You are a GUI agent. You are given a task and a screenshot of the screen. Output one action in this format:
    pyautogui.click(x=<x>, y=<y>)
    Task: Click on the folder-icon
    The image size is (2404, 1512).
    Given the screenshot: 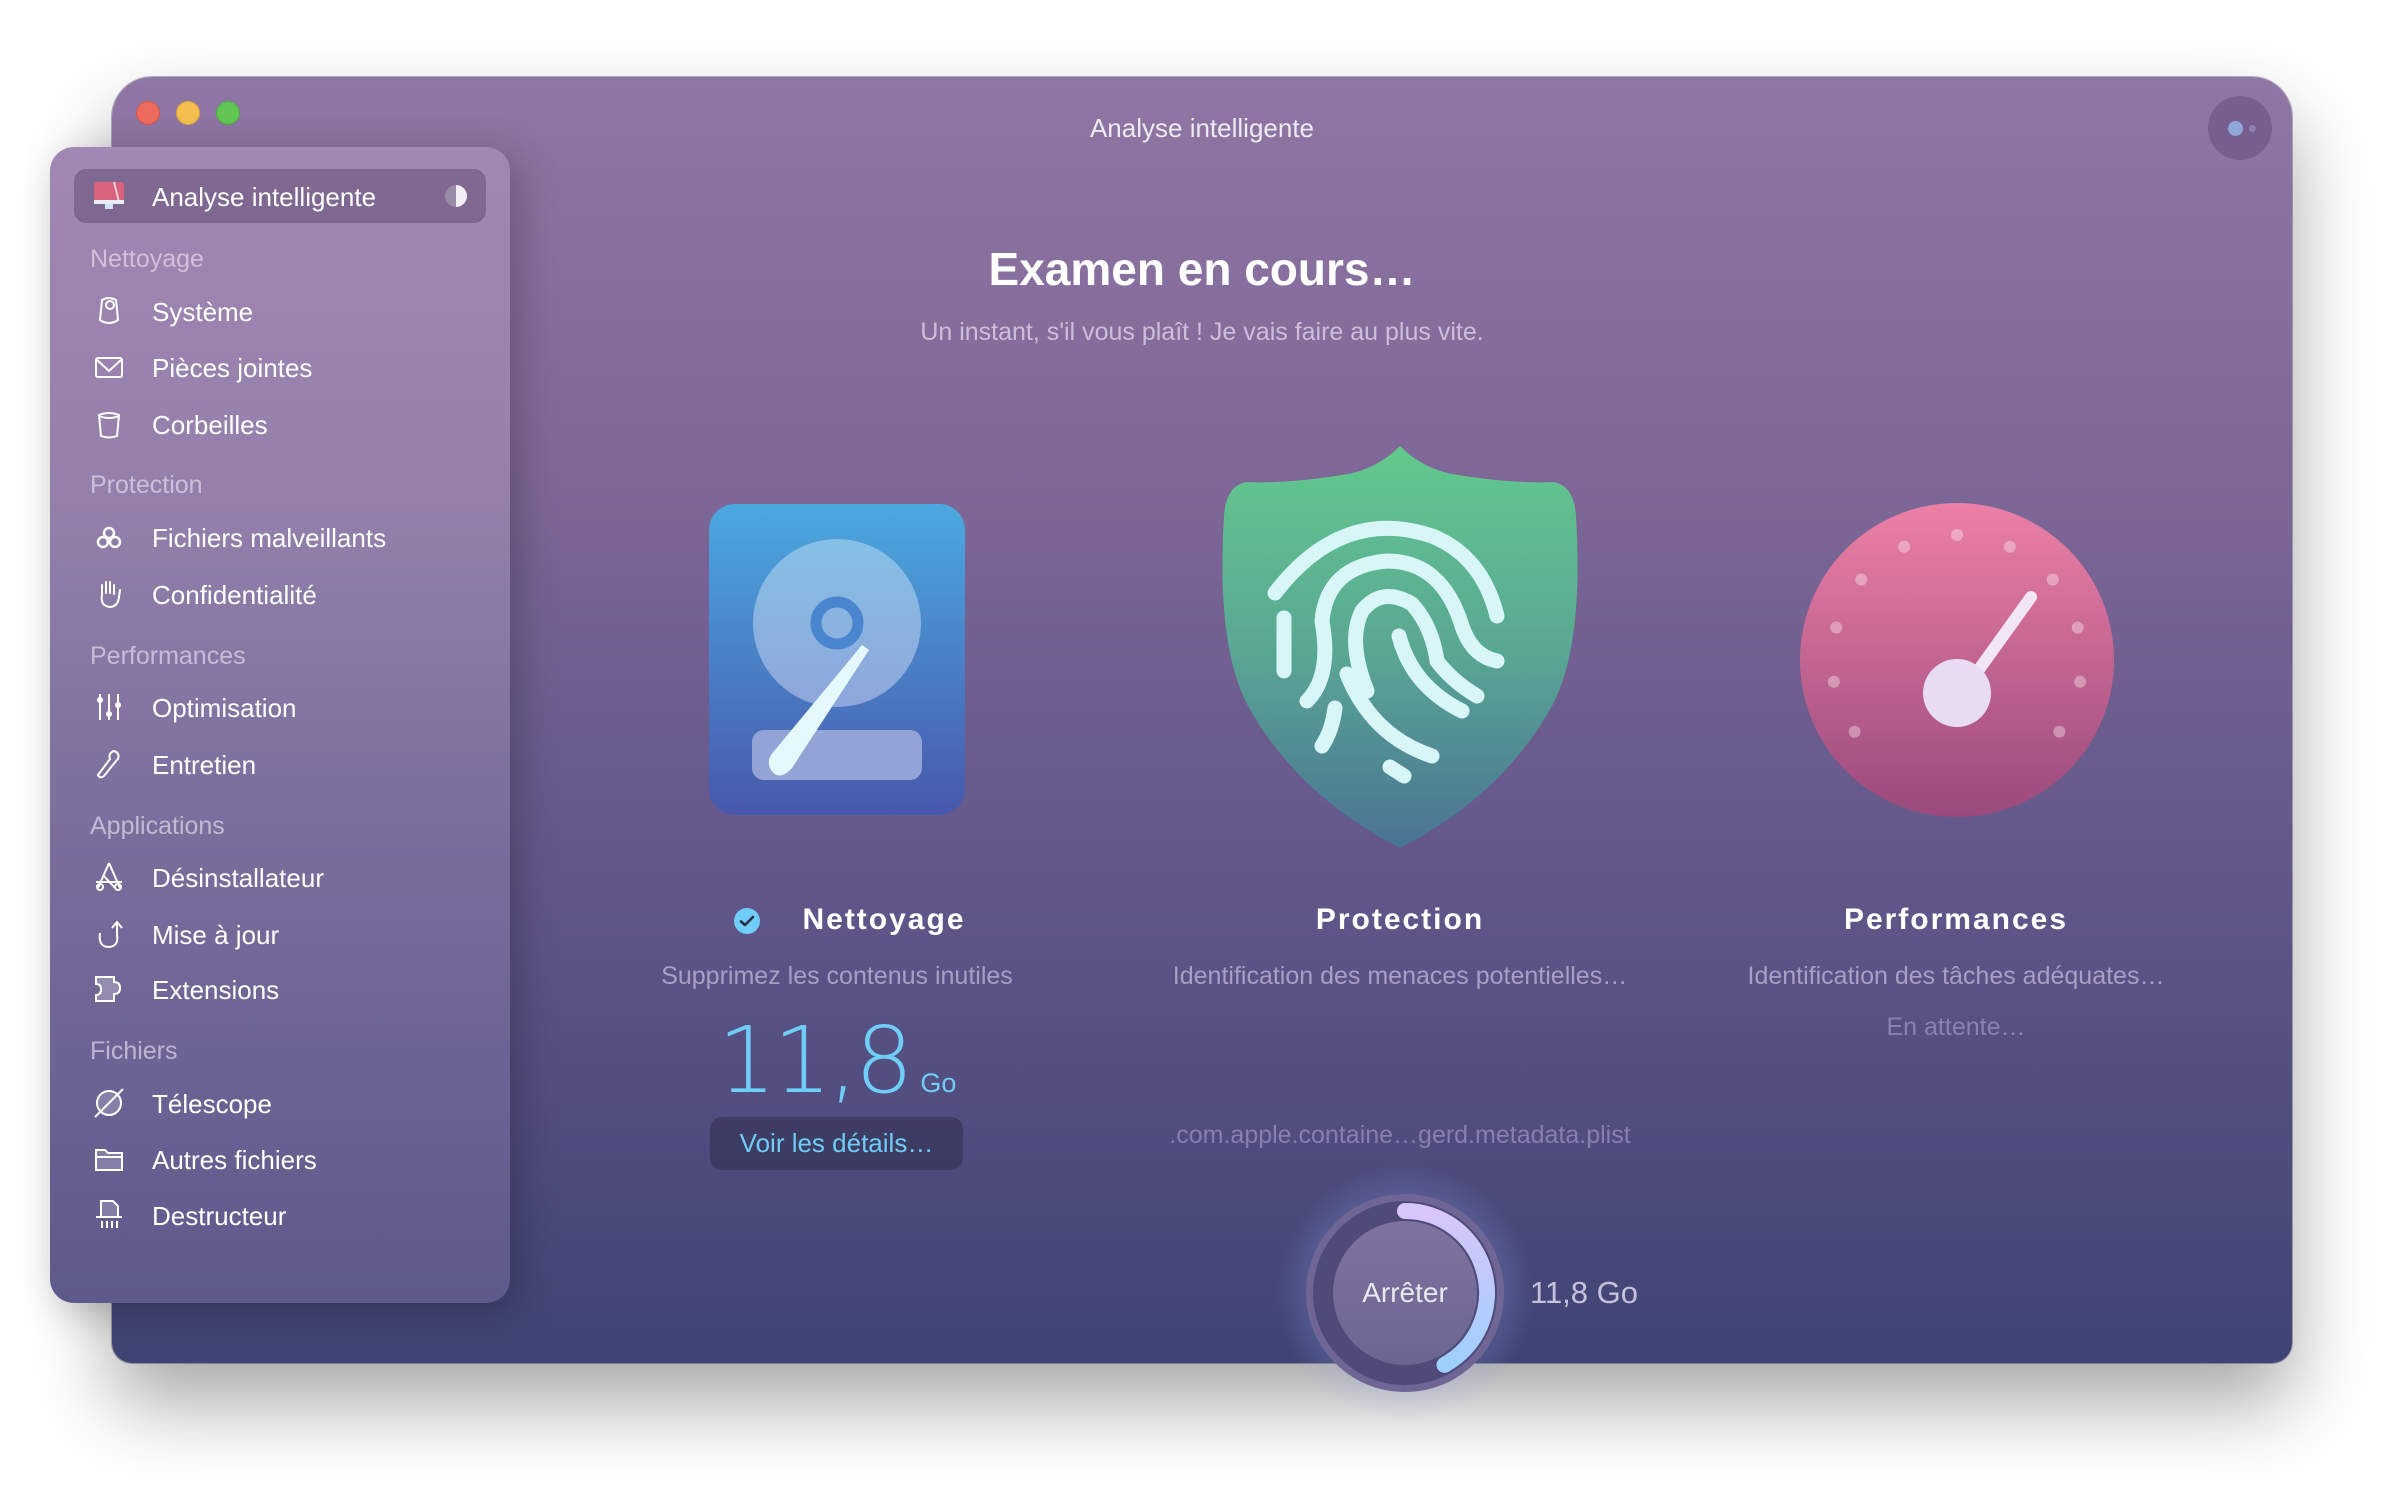 What is the action you would take?
    pyautogui.click(x=109, y=1160)
    